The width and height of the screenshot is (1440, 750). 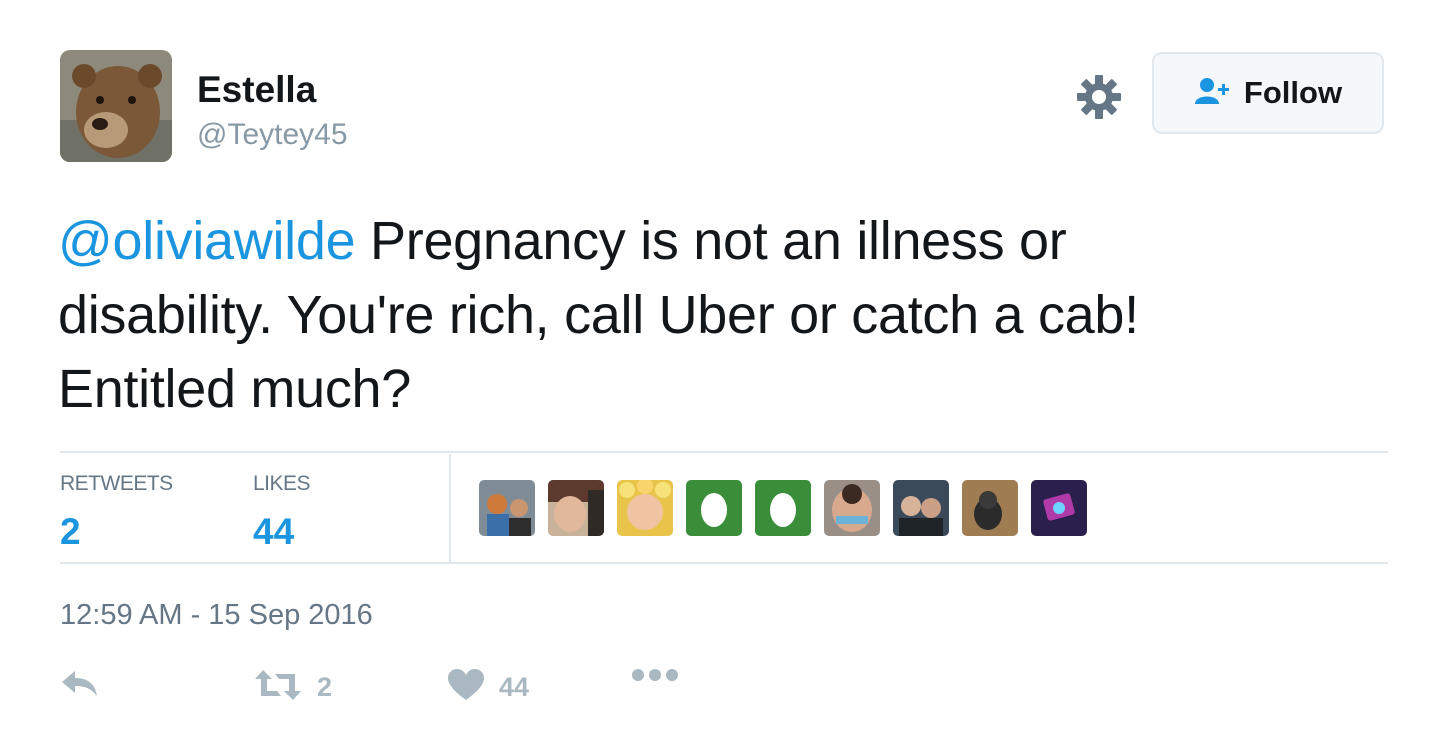 What do you see at coordinates (116, 483) in the screenshot?
I see `retweets-label: RETWEETS` at bounding box center [116, 483].